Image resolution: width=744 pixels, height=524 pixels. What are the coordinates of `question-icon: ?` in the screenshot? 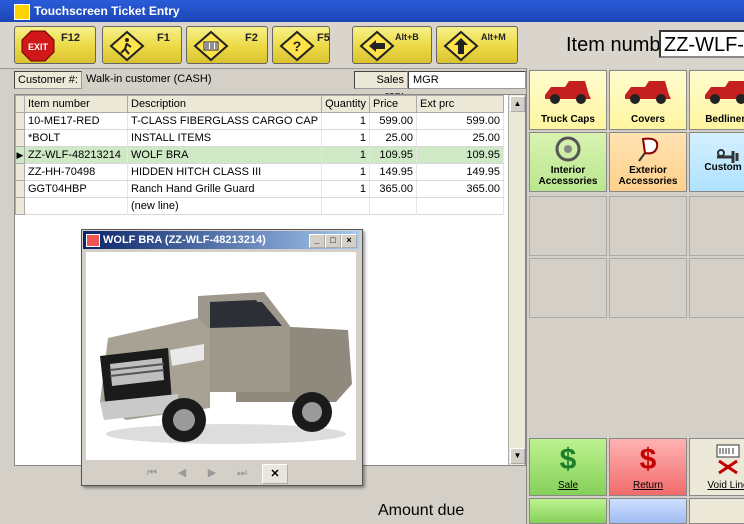 It's located at (297, 46).